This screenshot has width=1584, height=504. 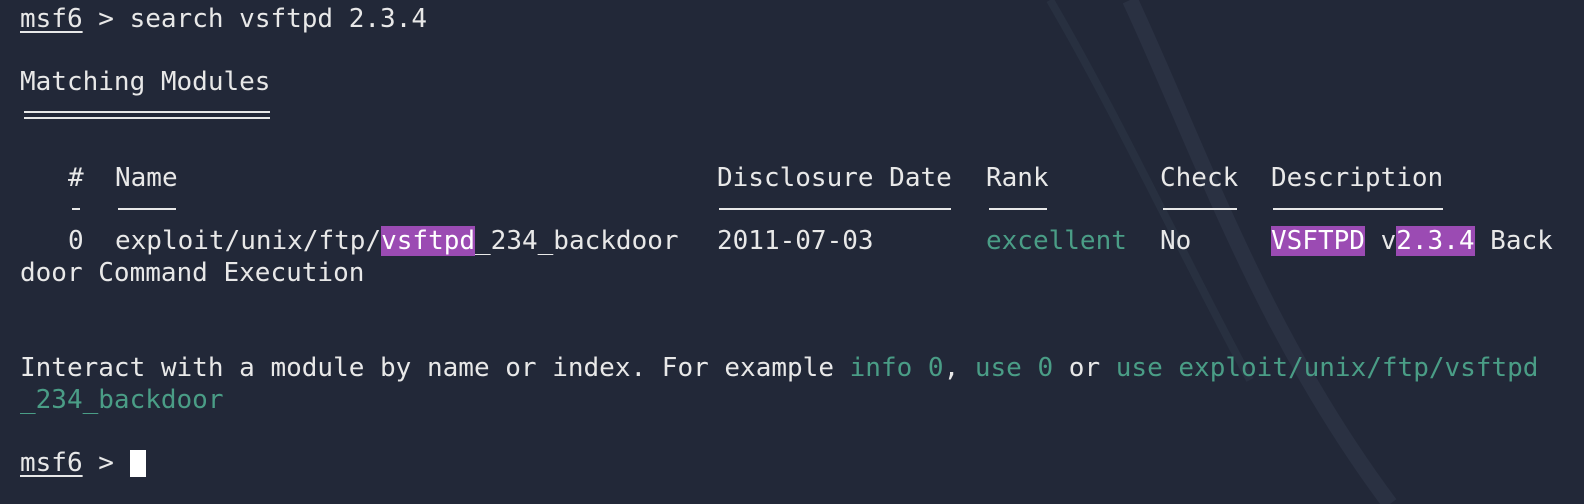 What do you see at coordinates (1199, 178) in the screenshot?
I see `column-header-check: Check` at bounding box center [1199, 178].